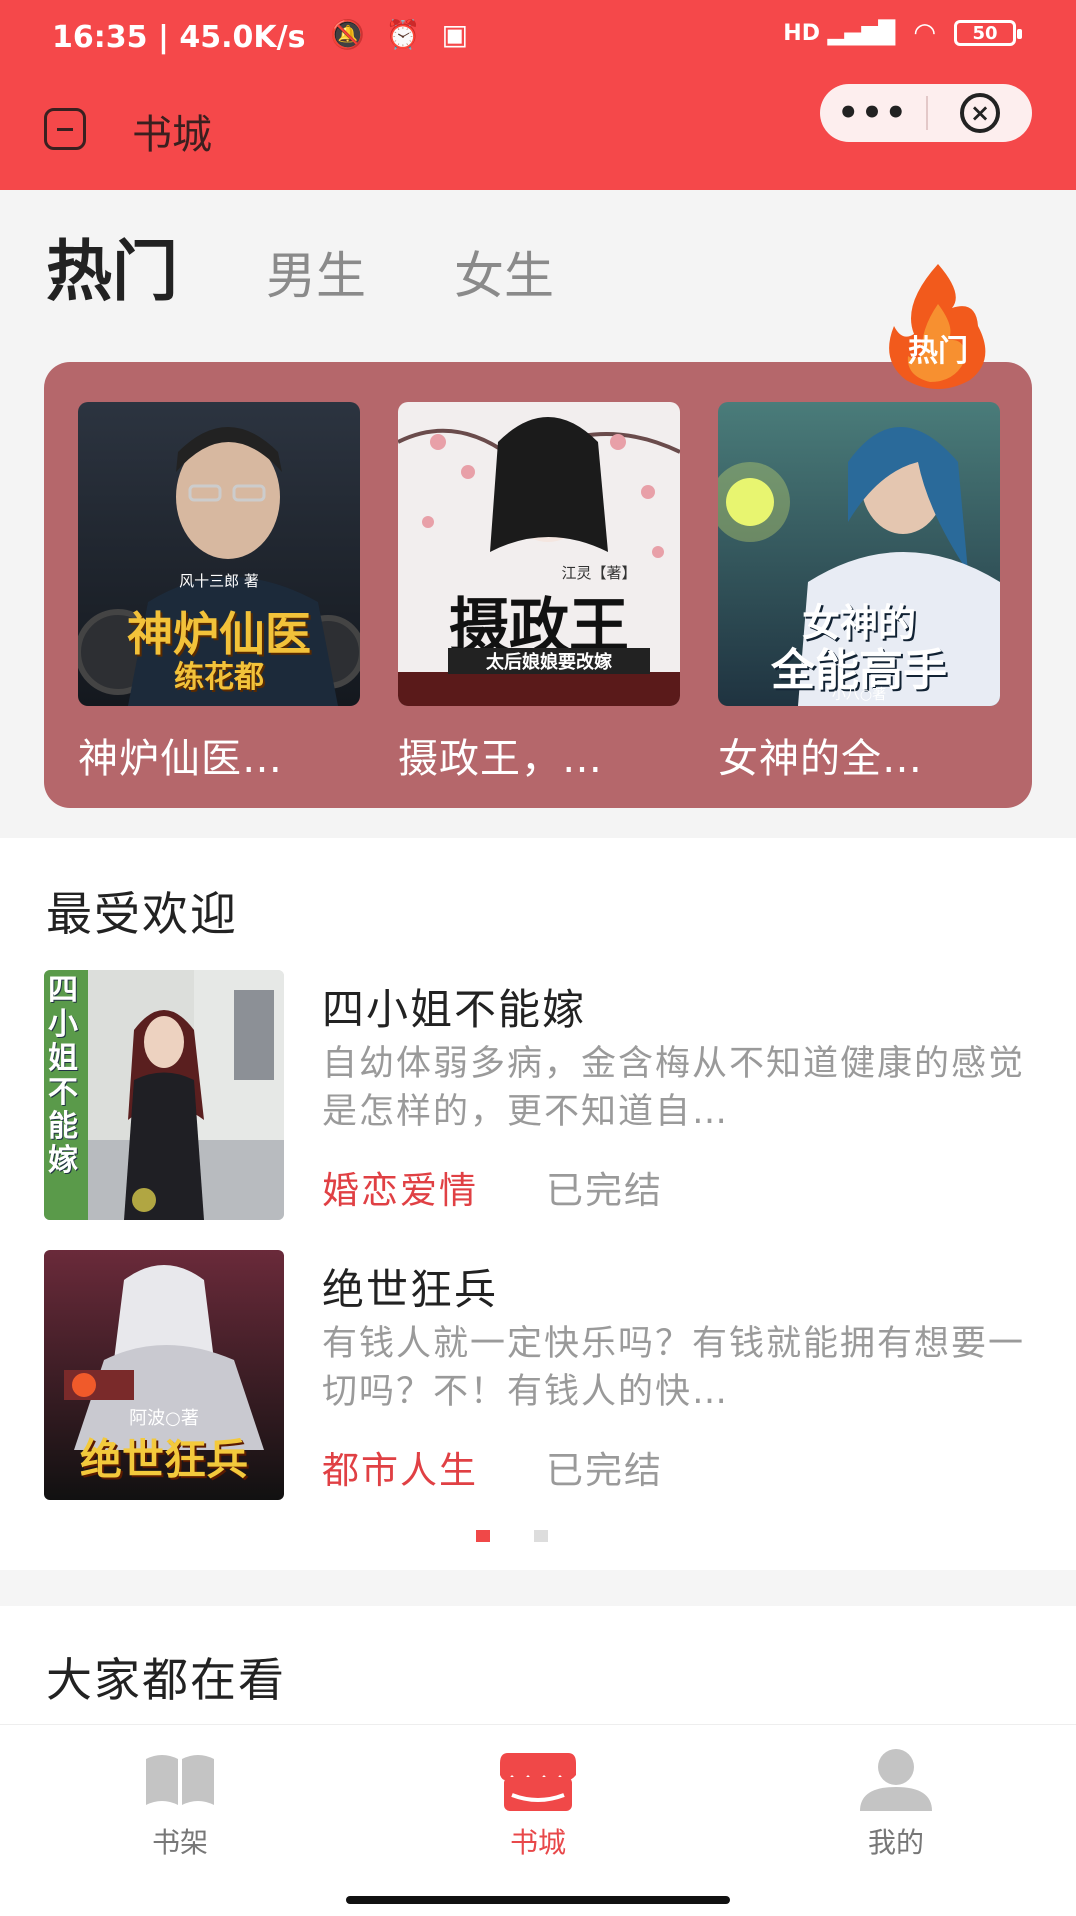 The height and width of the screenshot is (1916, 1076). Describe the element at coordinates (537, 1842) in the screenshot. I see `nav-label: 书城` at that location.